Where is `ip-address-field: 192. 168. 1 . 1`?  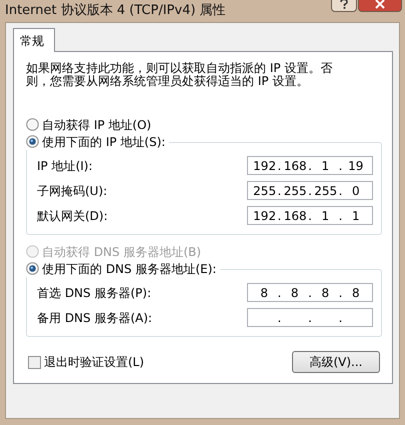 ip-address-field: 192. 168. 1 . 1 is located at coordinates (310, 215).